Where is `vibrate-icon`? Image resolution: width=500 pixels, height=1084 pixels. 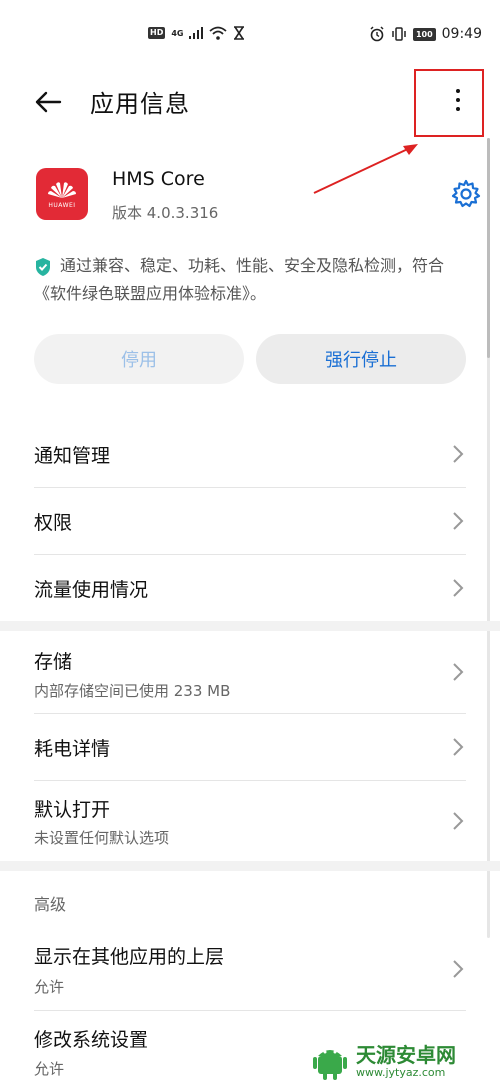 vibrate-icon is located at coordinates (399, 34).